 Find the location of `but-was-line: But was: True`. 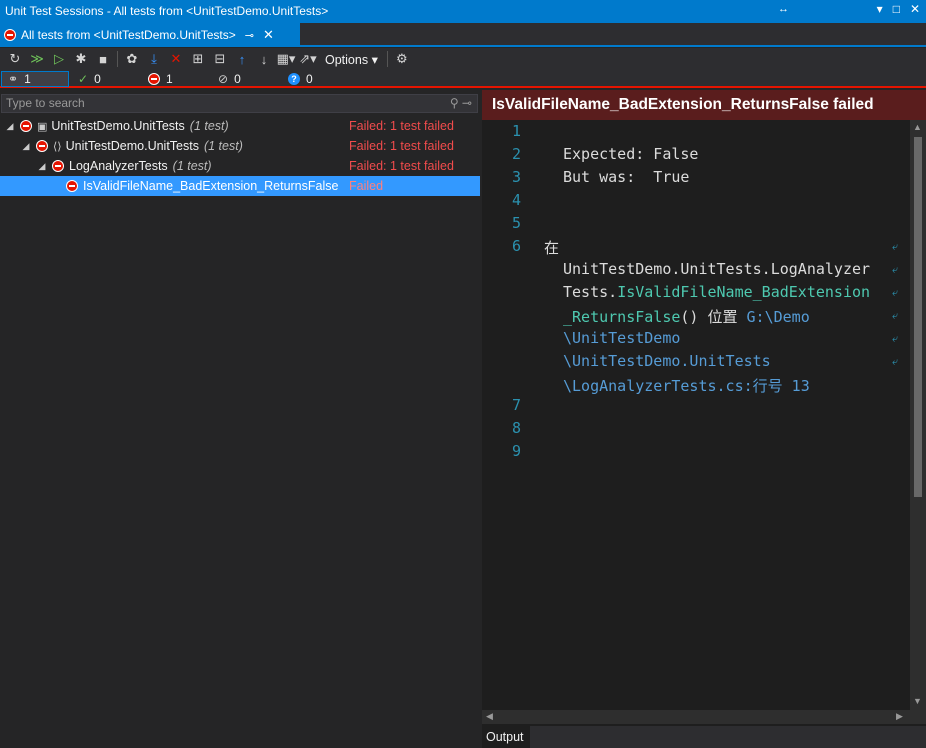

but-was-line: But was: True is located at coordinates (626, 177).